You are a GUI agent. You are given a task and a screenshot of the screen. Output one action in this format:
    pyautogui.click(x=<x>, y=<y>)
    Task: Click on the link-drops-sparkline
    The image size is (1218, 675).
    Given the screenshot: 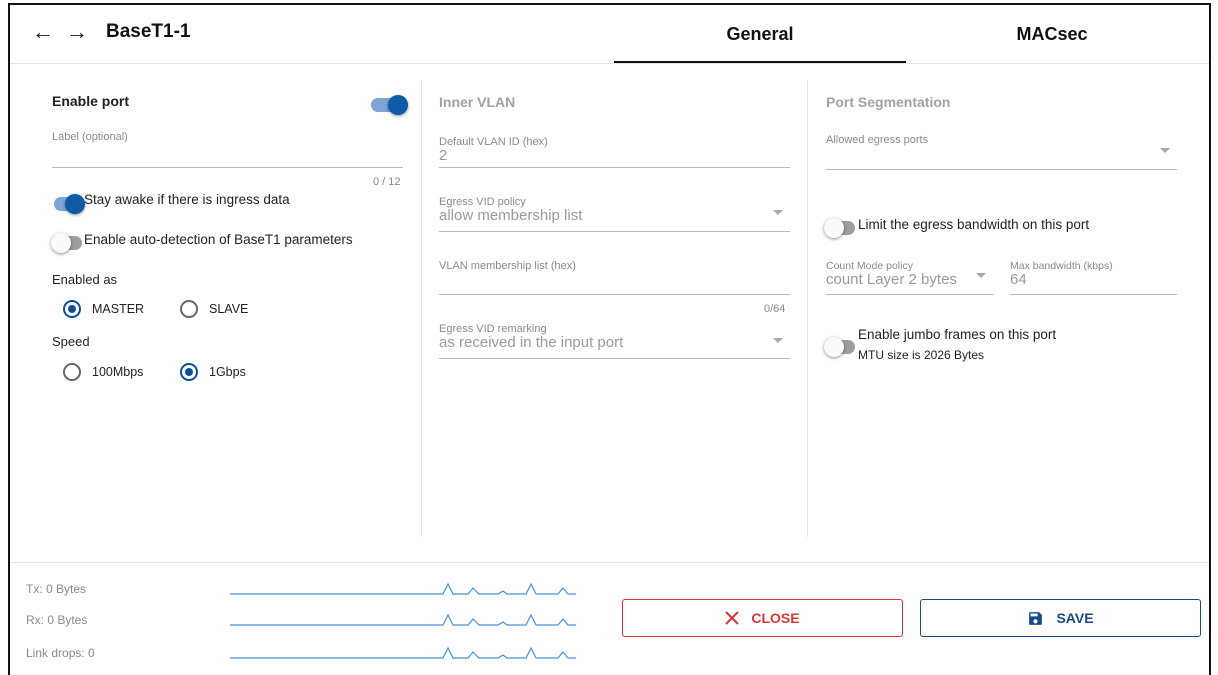 What is the action you would take?
    pyautogui.click(x=403, y=652)
    